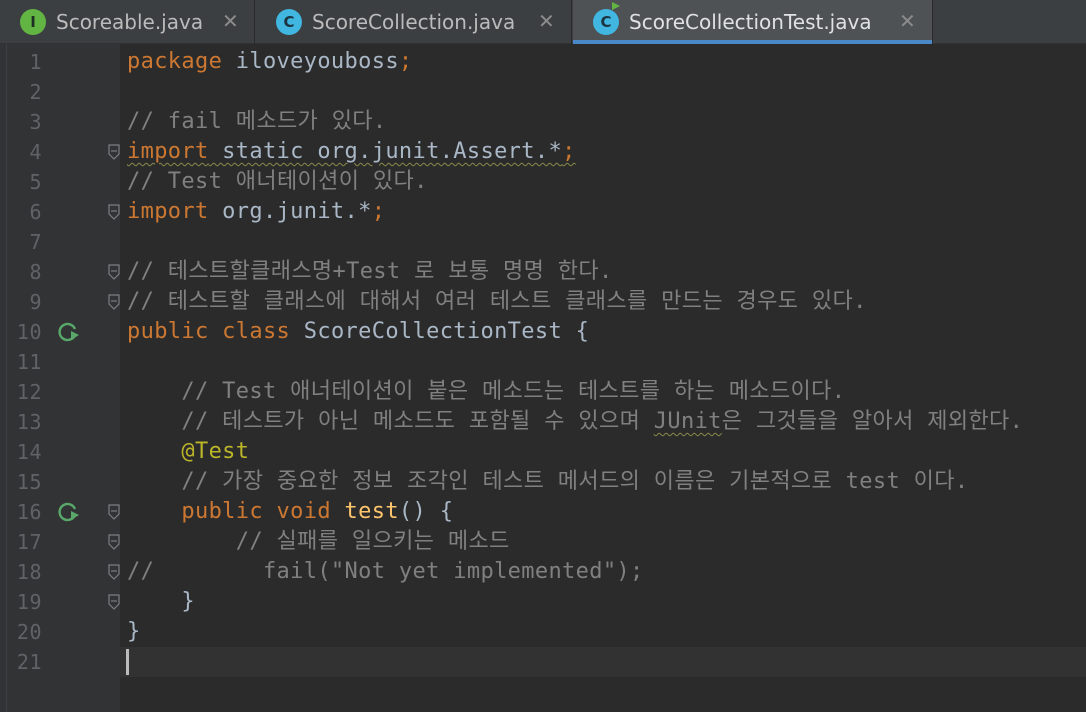 The height and width of the screenshot is (712, 1086). Describe the element at coordinates (209, 331) in the screenshot. I see `code-token: public class` at that location.